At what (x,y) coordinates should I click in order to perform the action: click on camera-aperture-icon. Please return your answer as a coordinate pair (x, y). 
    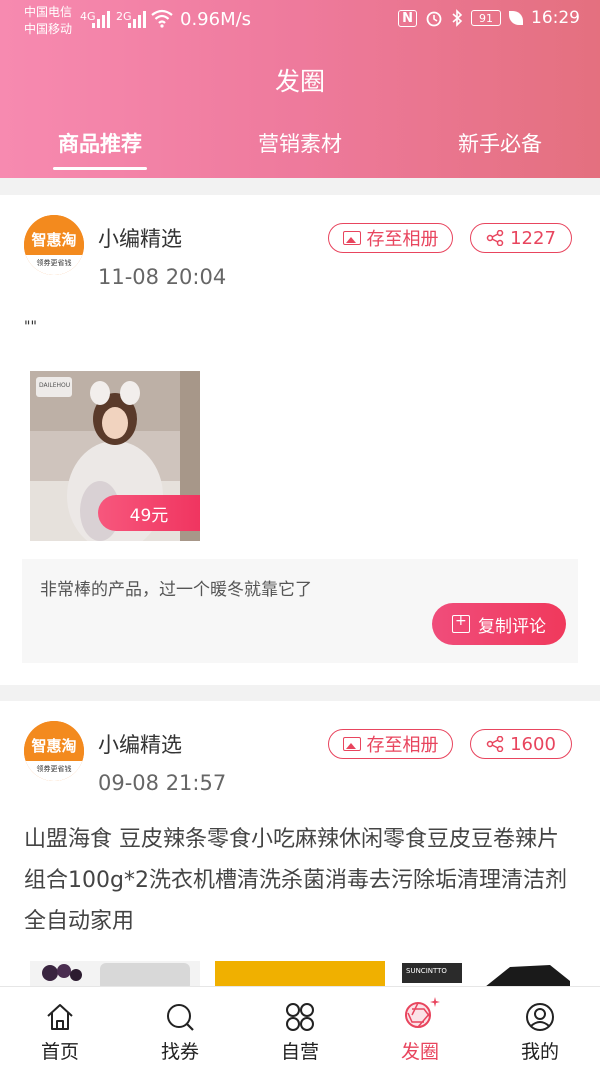
    Looking at the image, I should click on (422, 1012).